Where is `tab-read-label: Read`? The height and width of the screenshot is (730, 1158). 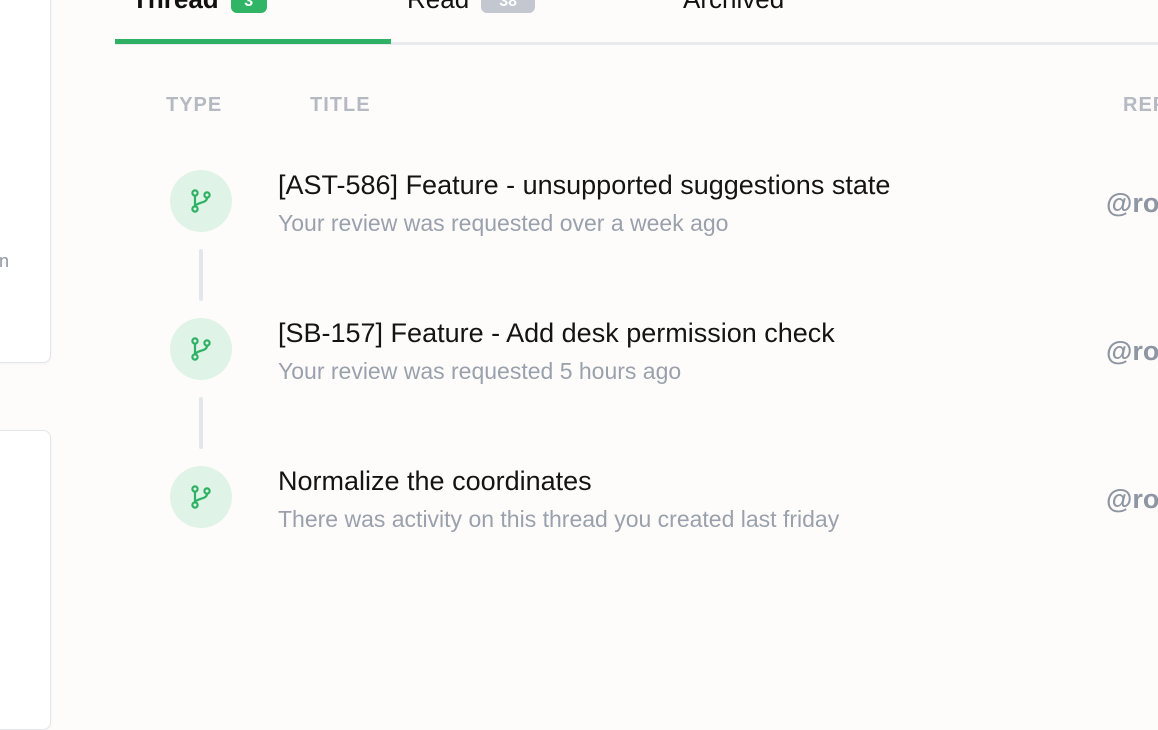
tab-read-label: Read is located at coordinates (438, 7).